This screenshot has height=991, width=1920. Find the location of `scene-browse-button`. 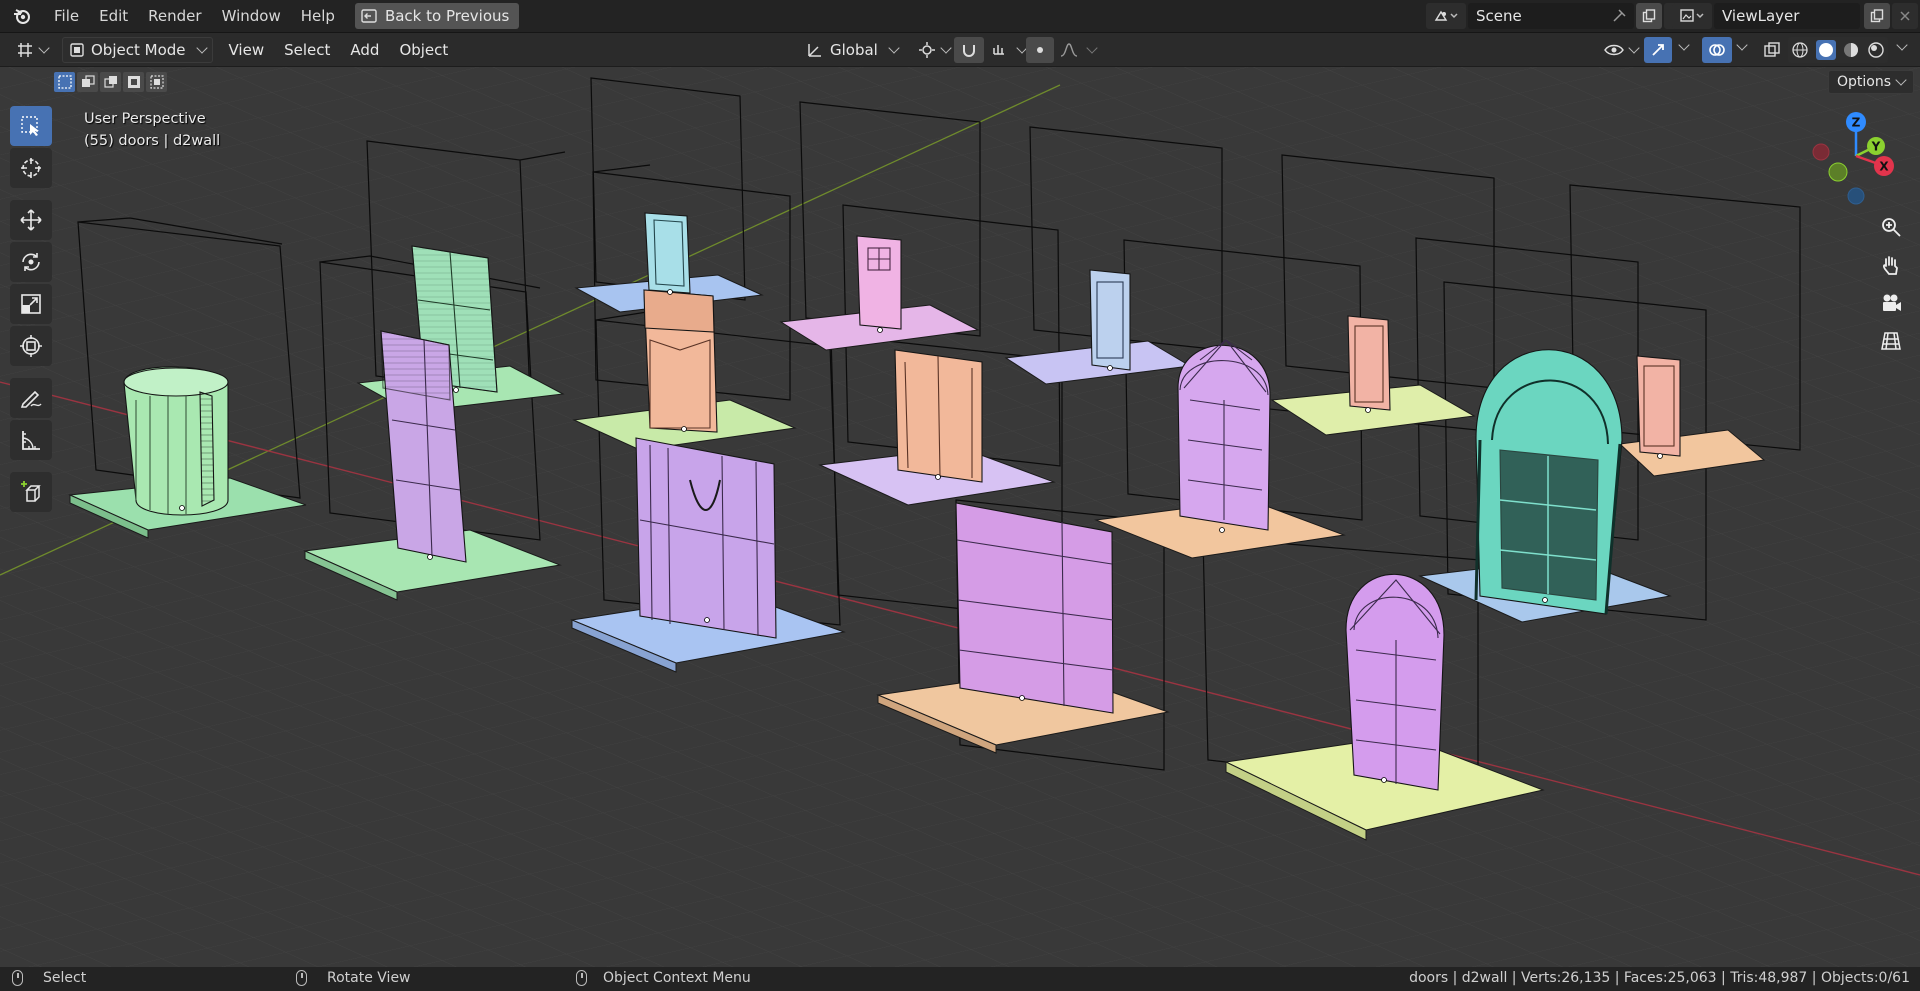

scene-browse-button is located at coordinates (1446, 16).